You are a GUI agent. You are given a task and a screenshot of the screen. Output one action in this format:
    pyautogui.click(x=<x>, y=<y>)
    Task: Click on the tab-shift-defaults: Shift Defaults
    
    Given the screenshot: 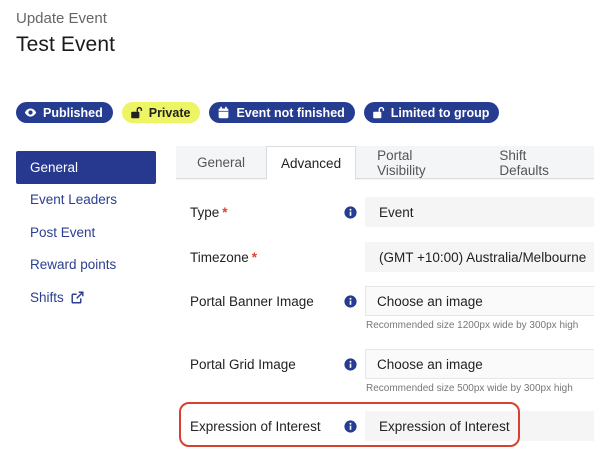 What is the action you would take?
    pyautogui.click(x=536, y=162)
    